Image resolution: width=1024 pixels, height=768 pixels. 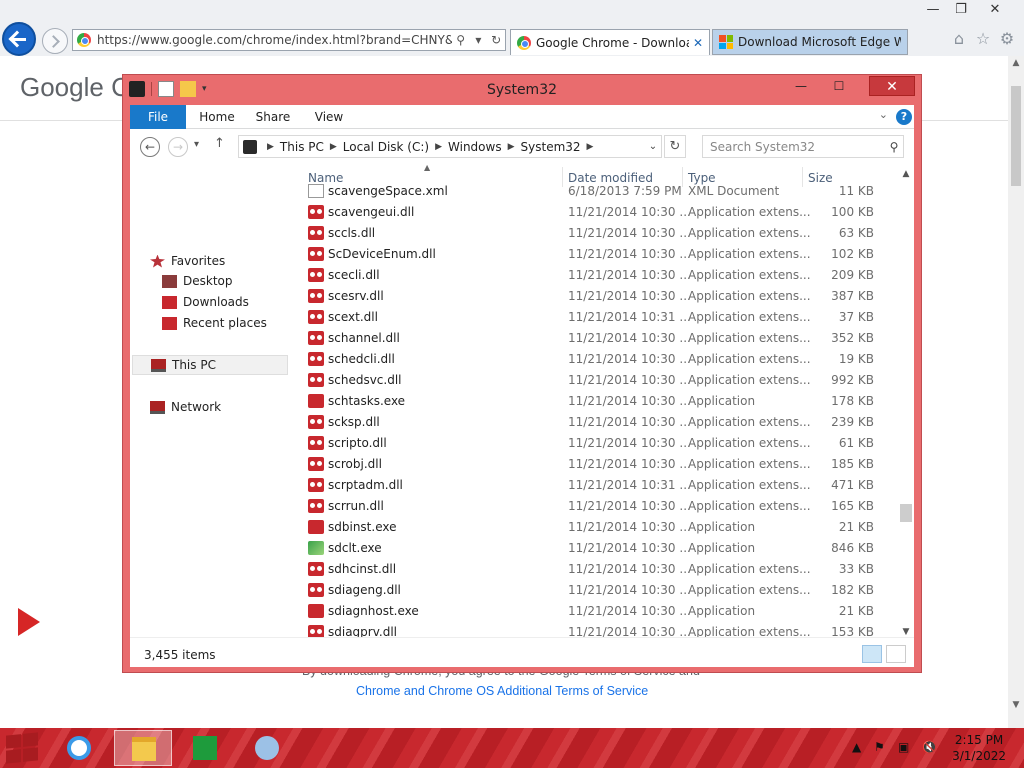 I want to click on breadcrumb-system32: System32, so click(x=551, y=147).